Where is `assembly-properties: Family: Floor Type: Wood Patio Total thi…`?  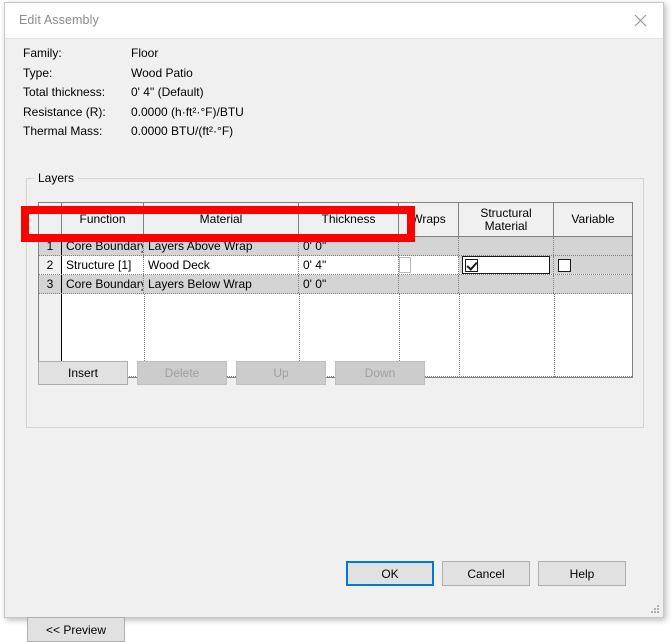 assembly-properties: Family: Floor Type: Wood Patio Total thi… is located at coordinates (223, 95).